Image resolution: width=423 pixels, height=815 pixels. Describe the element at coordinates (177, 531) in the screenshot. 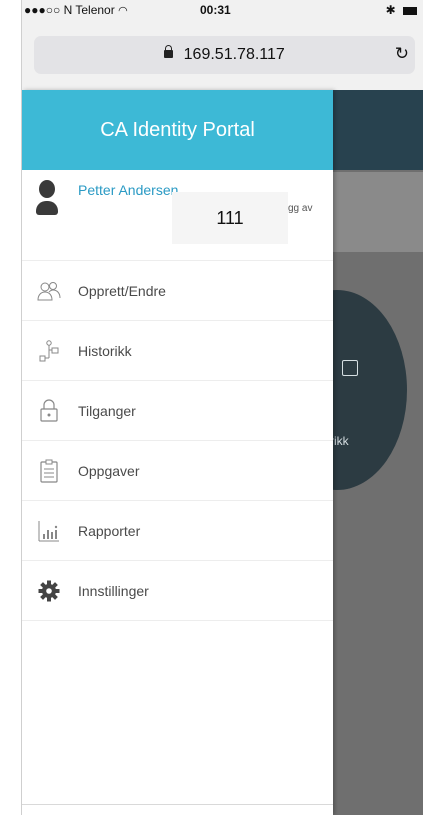

I see `menu-item-rapporter: Rapporter` at that location.